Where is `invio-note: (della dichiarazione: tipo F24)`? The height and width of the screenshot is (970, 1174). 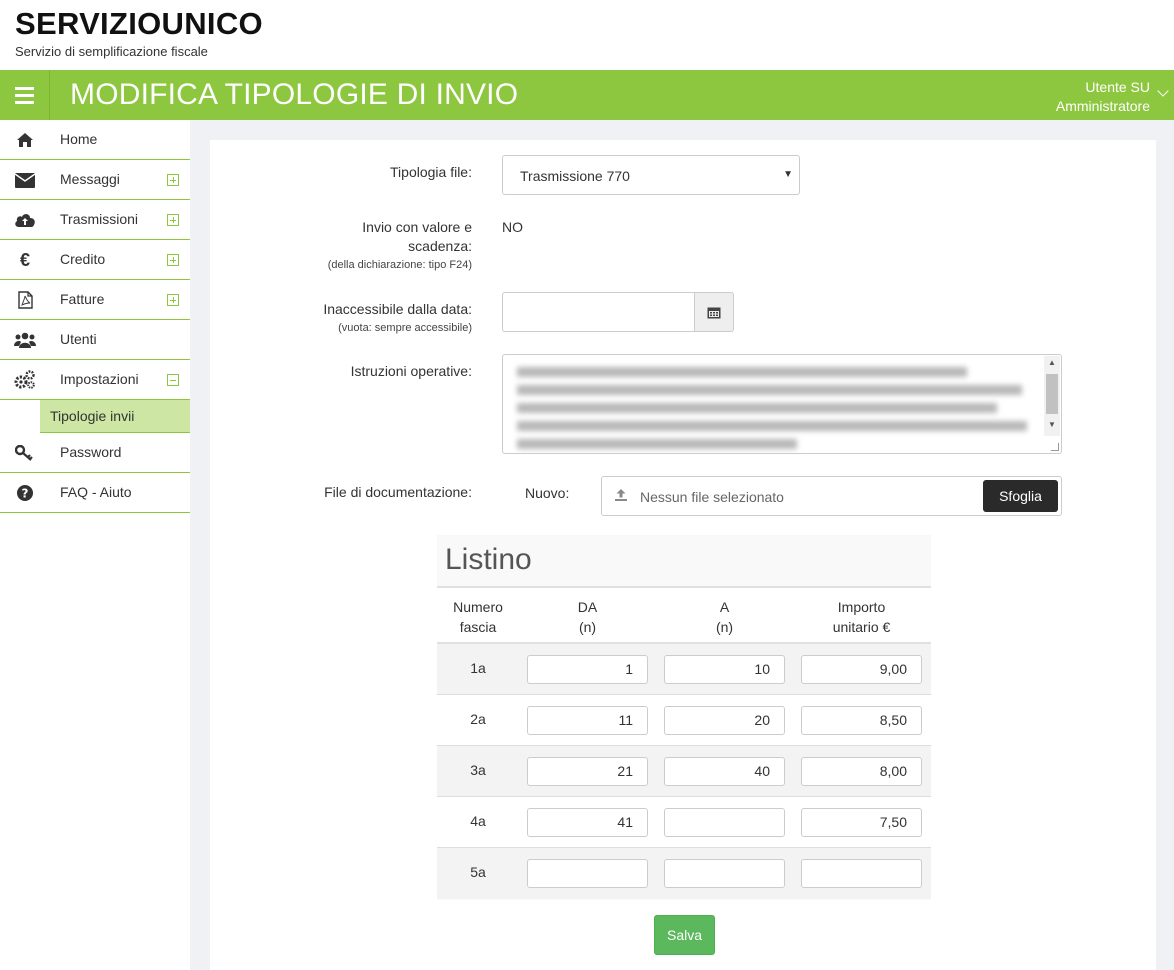 invio-note: (della dichiarazione: tipo F24) is located at coordinates (399, 265).